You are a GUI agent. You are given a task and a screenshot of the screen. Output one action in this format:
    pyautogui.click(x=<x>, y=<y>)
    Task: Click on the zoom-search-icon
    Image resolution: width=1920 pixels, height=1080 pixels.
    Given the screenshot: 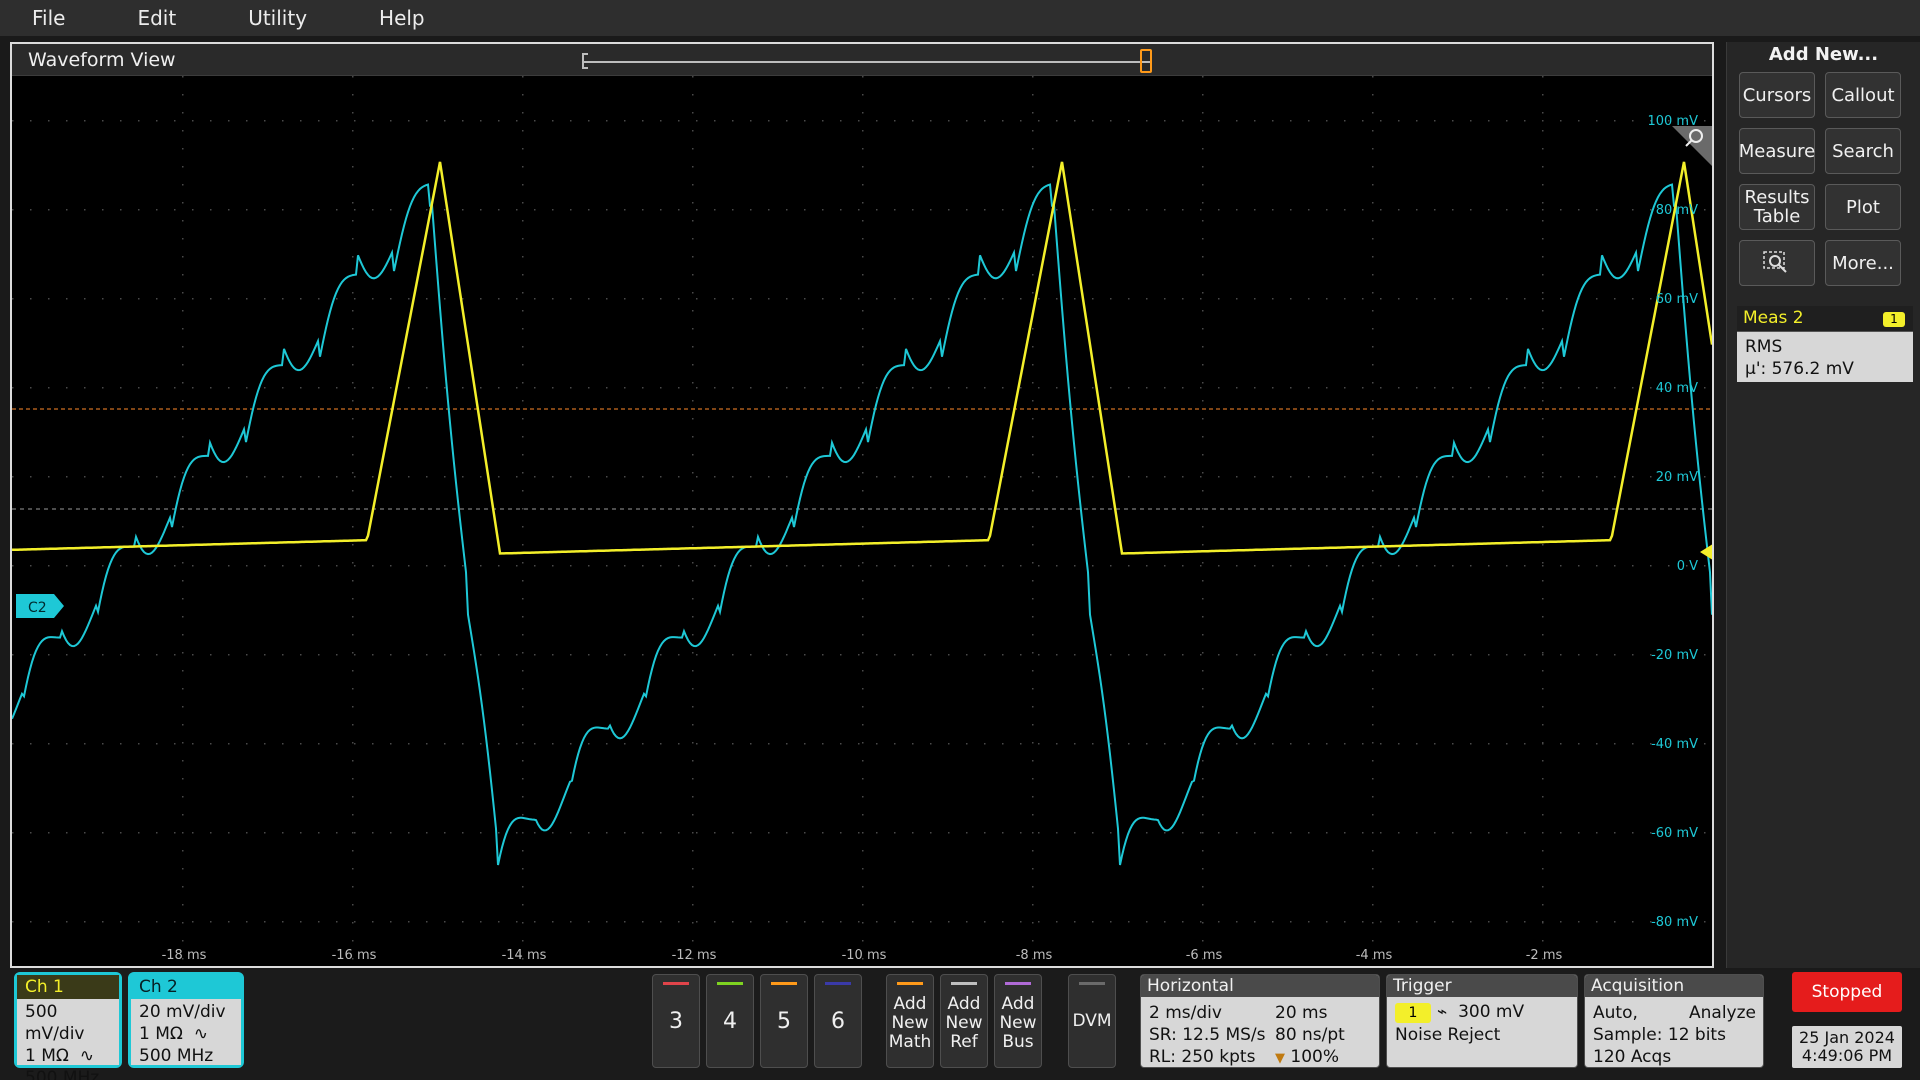 What is the action you would take?
    pyautogui.click(x=1775, y=262)
    